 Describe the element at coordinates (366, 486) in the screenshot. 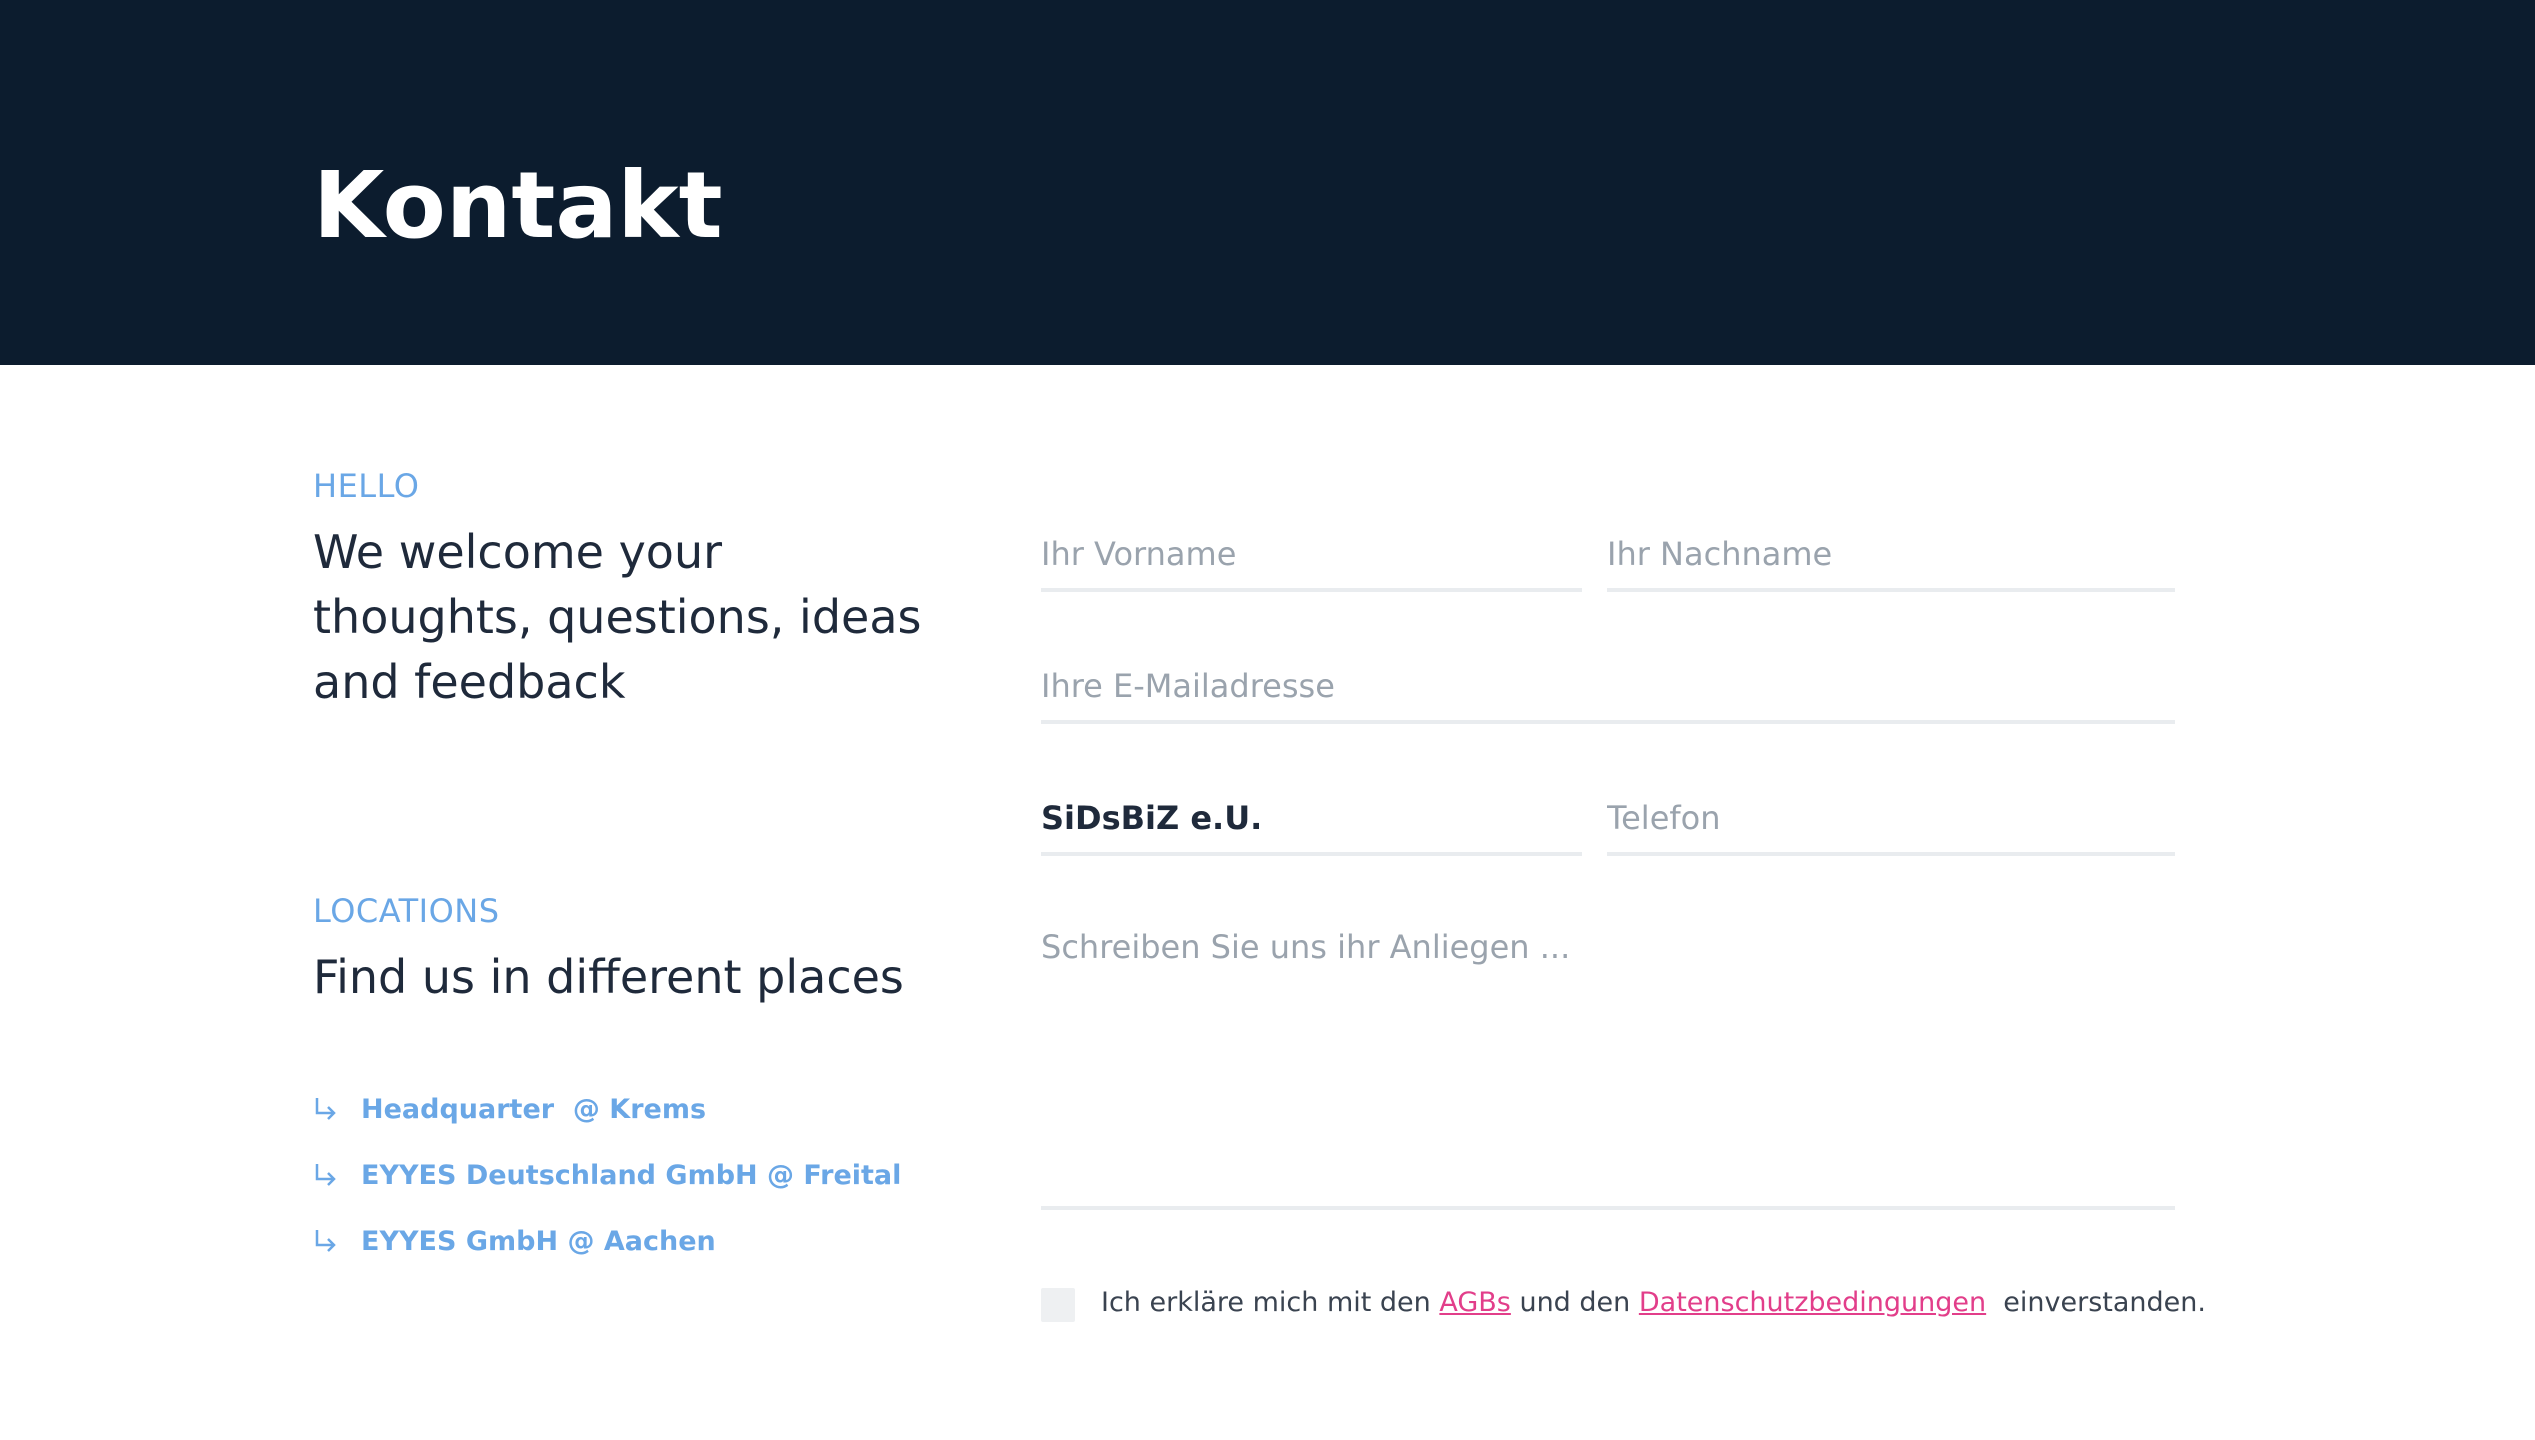

I see `intro-eyebrow: HELLO` at that location.